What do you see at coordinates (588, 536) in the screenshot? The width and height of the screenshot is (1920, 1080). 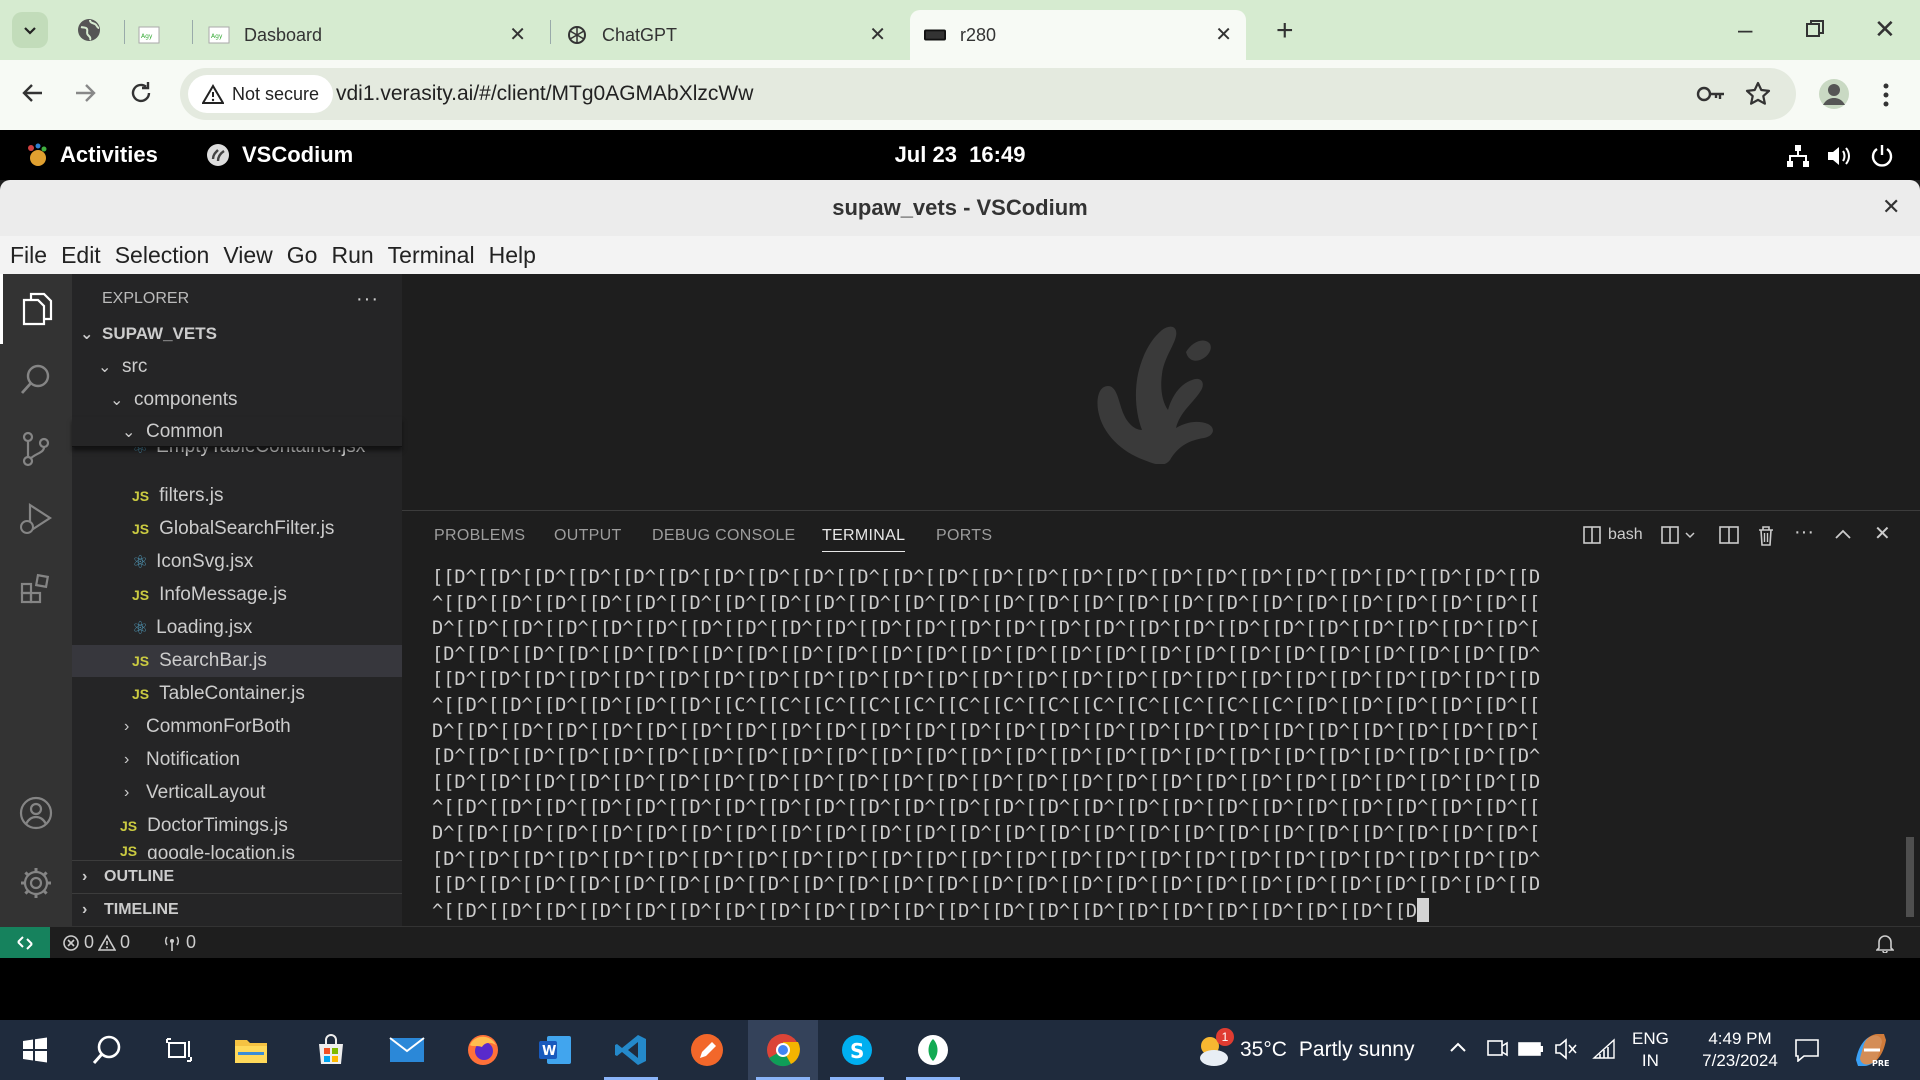 I see `tab-output: OUTPUT` at bounding box center [588, 536].